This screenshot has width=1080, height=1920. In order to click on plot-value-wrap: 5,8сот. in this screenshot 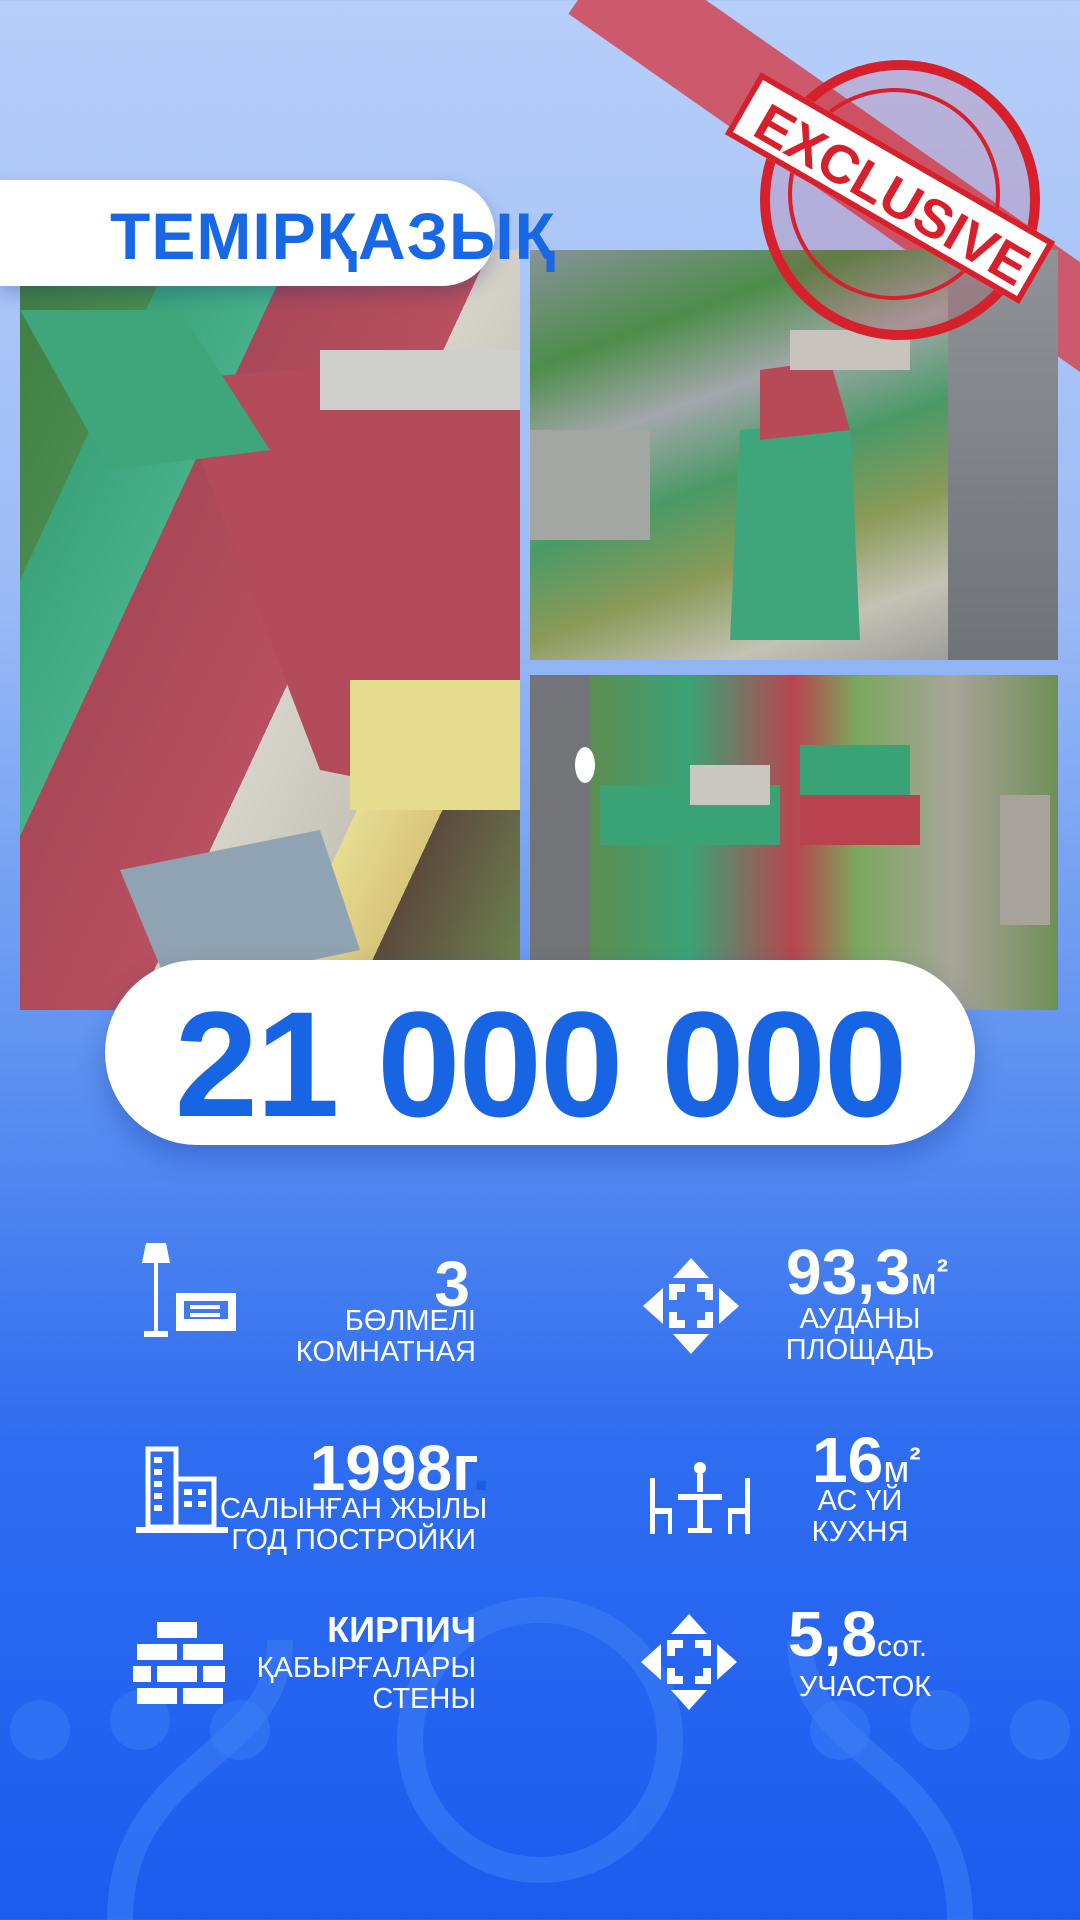, I will do `click(857, 1640)`.